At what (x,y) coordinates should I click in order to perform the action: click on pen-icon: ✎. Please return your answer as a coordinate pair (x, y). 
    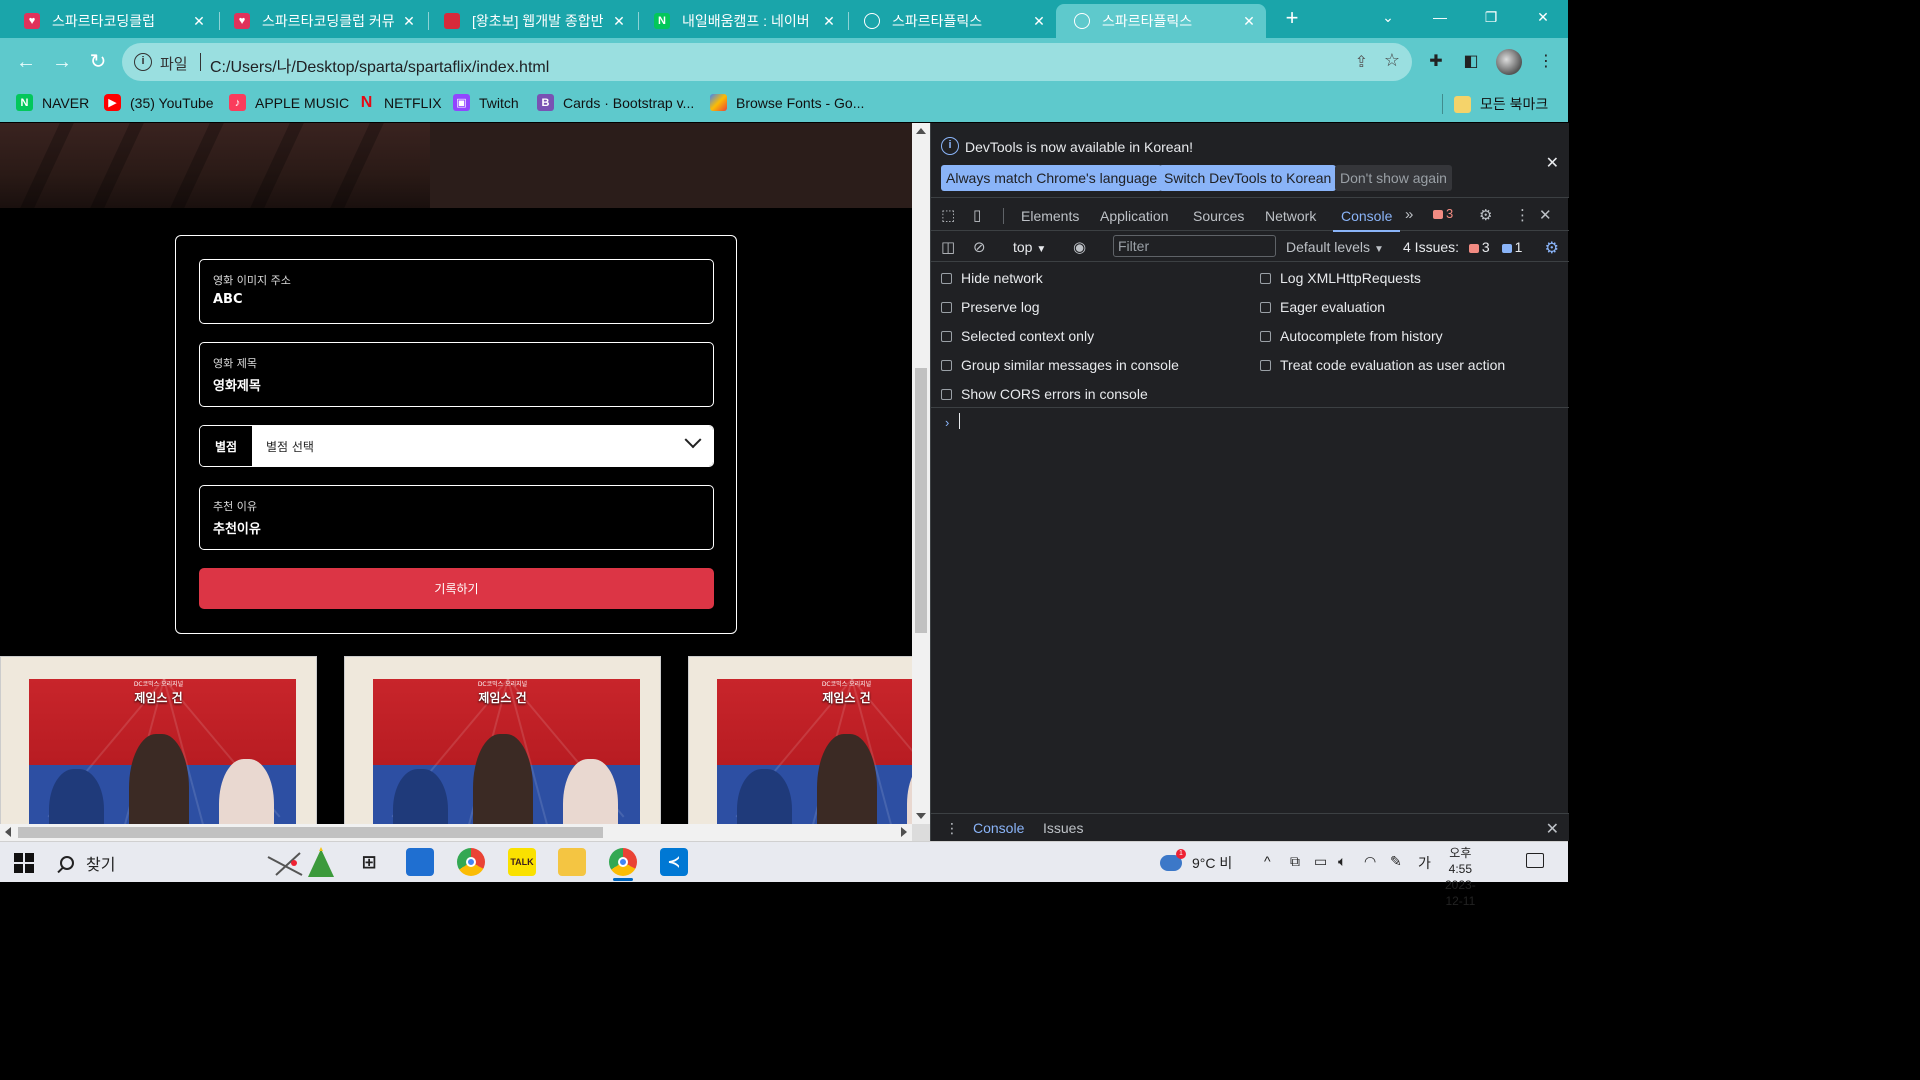
    Looking at the image, I should click on (1396, 861).